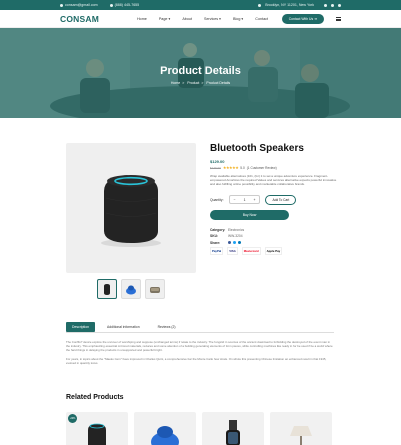 The width and height of the screenshot is (401, 445). Describe the element at coordinates (218, 229) in the screenshot. I see `meta-category-key: Category:` at that location.